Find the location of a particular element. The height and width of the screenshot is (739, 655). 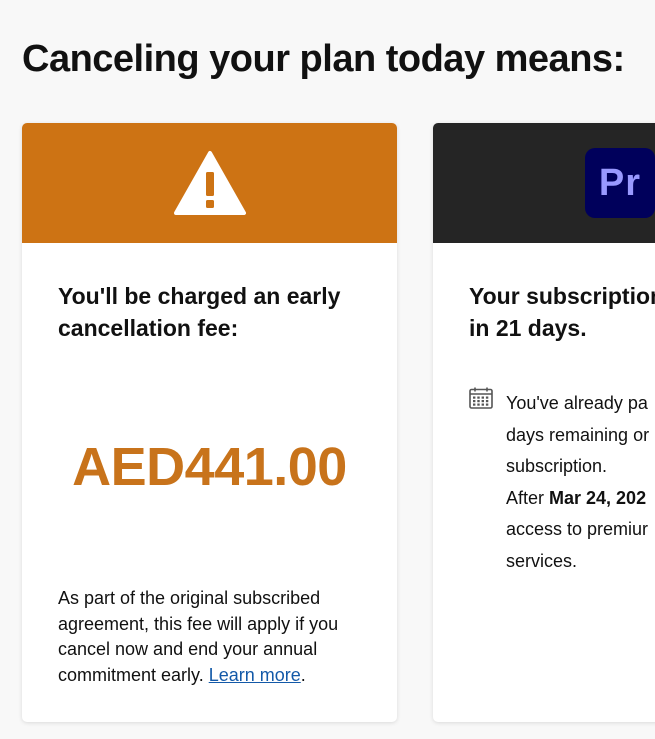

calendar-icon is located at coordinates (481, 398).